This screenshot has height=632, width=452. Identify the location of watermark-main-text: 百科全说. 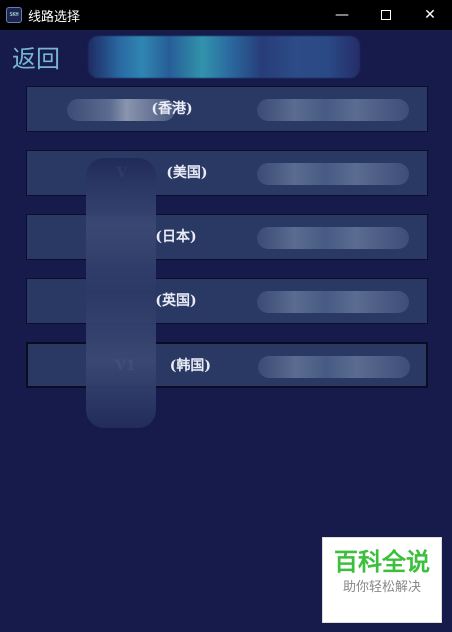
(382, 562).